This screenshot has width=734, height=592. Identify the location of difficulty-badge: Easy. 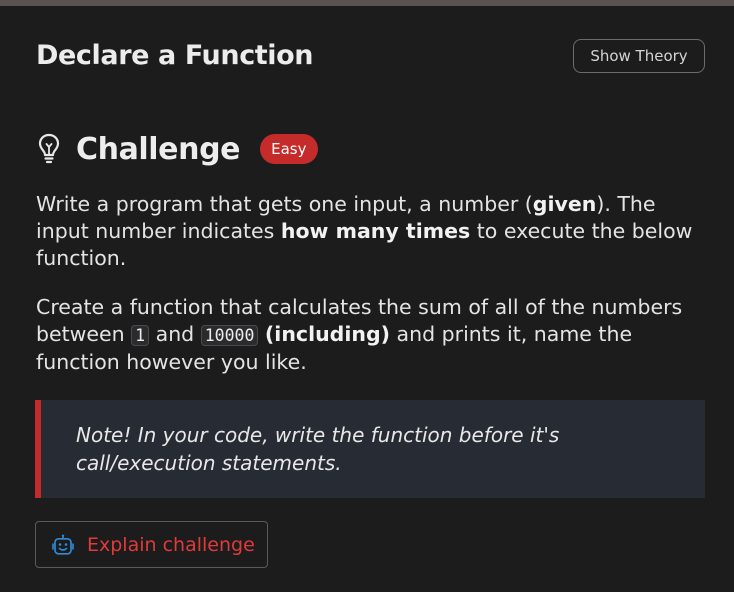
(289, 149).